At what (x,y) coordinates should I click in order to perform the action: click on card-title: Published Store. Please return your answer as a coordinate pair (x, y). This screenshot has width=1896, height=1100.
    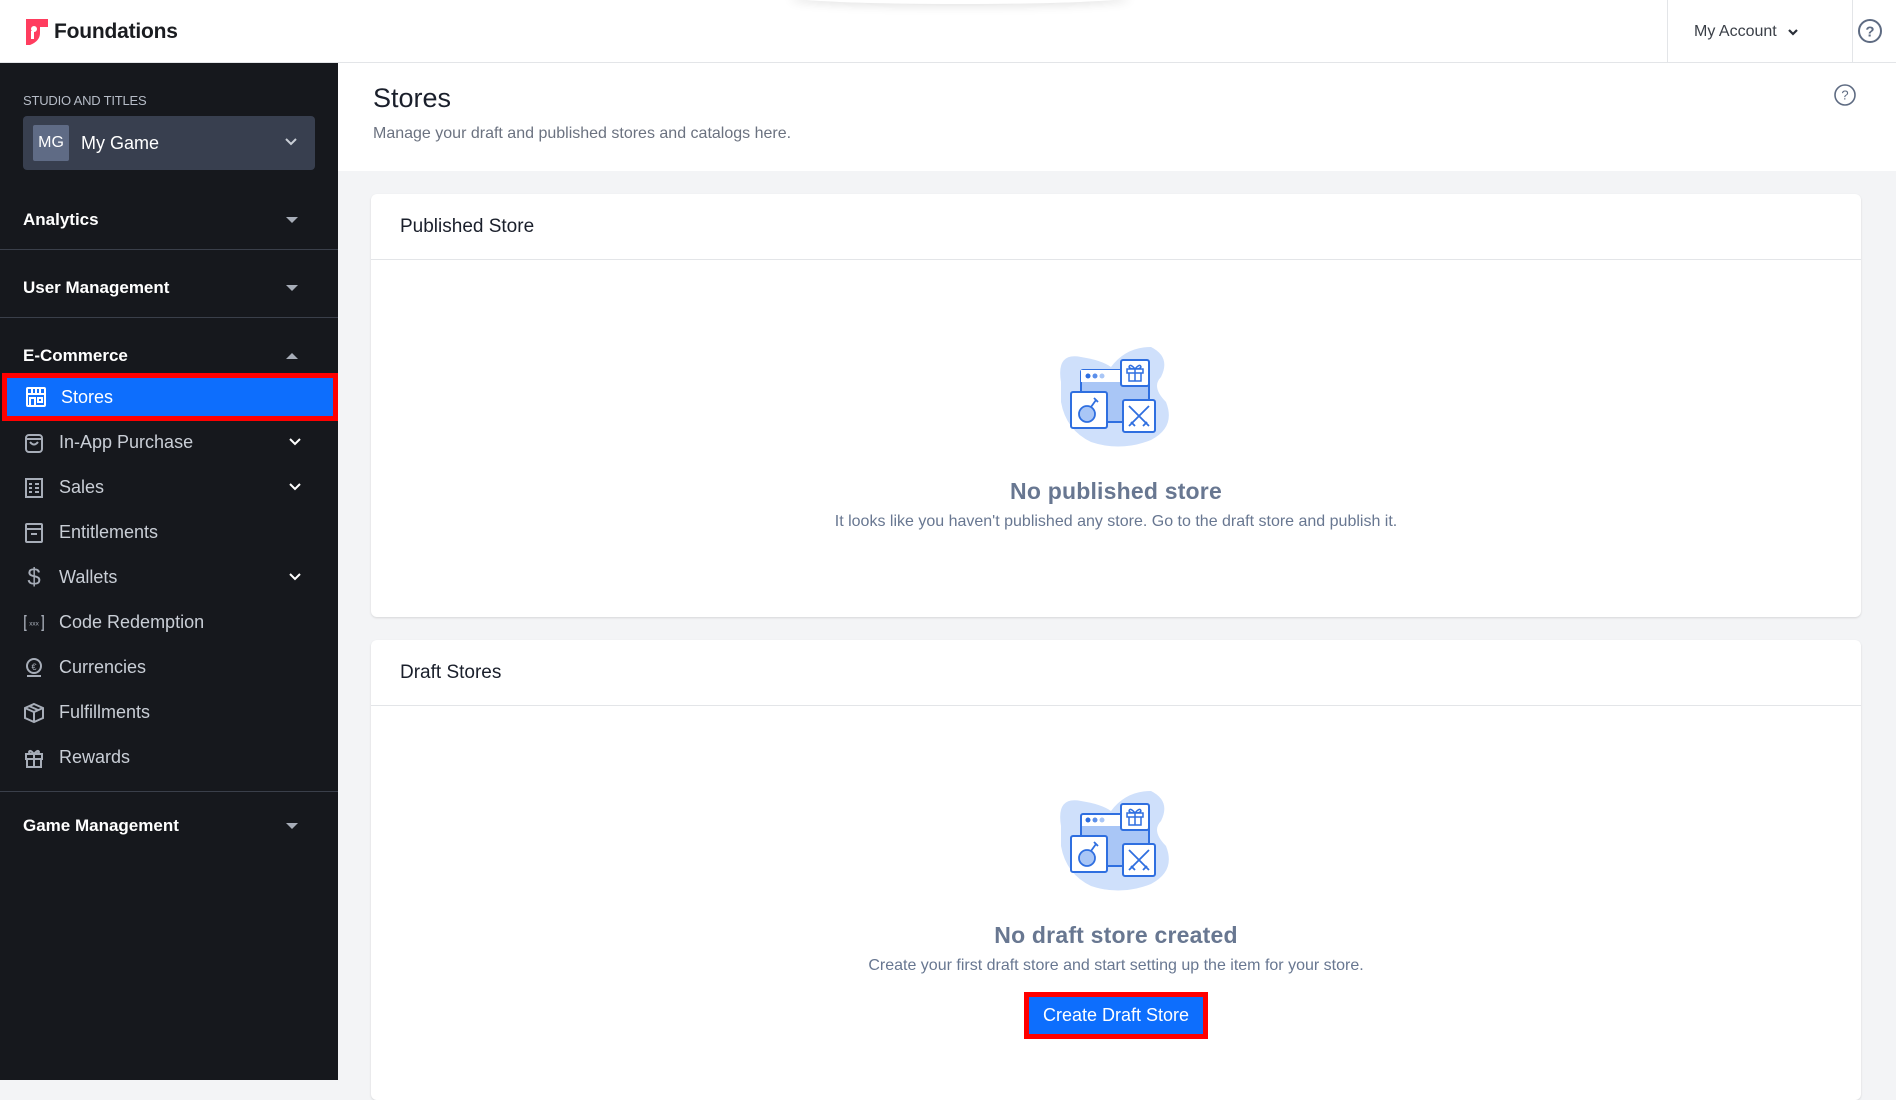
    Looking at the image, I should click on (467, 226).